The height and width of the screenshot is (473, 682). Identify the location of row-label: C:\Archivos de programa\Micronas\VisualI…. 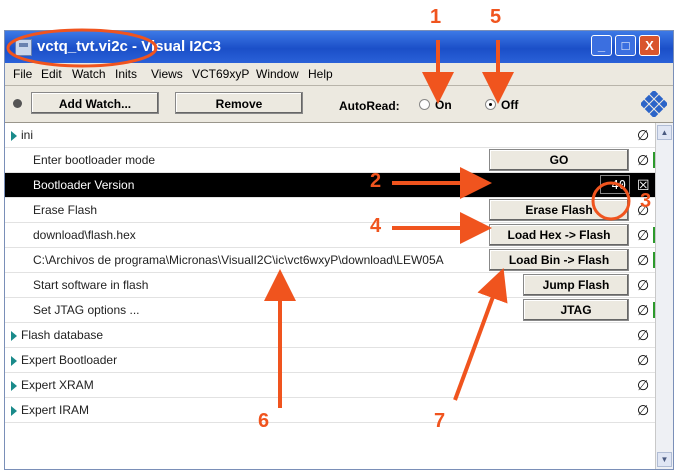
(238, 260).